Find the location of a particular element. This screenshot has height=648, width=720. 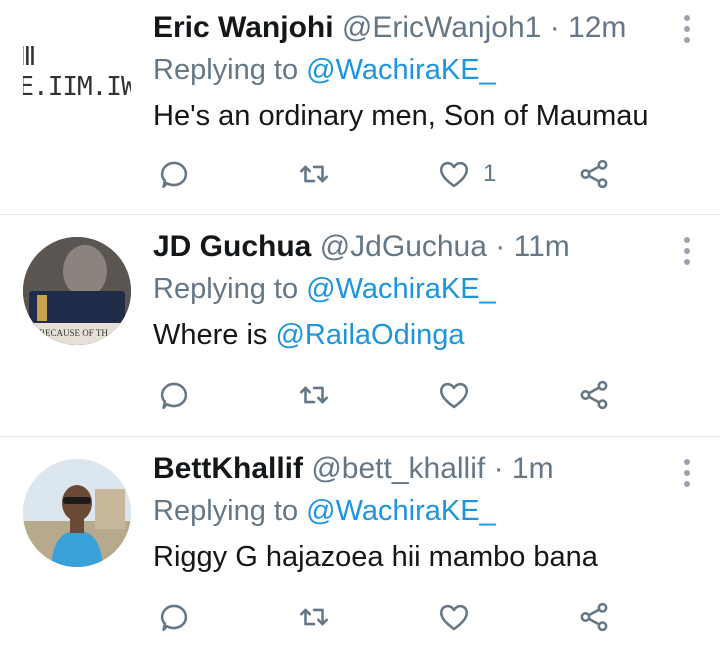

tweet-header: BettKhallif @bett_khallif · 1m is located at coordinates (406, 469).